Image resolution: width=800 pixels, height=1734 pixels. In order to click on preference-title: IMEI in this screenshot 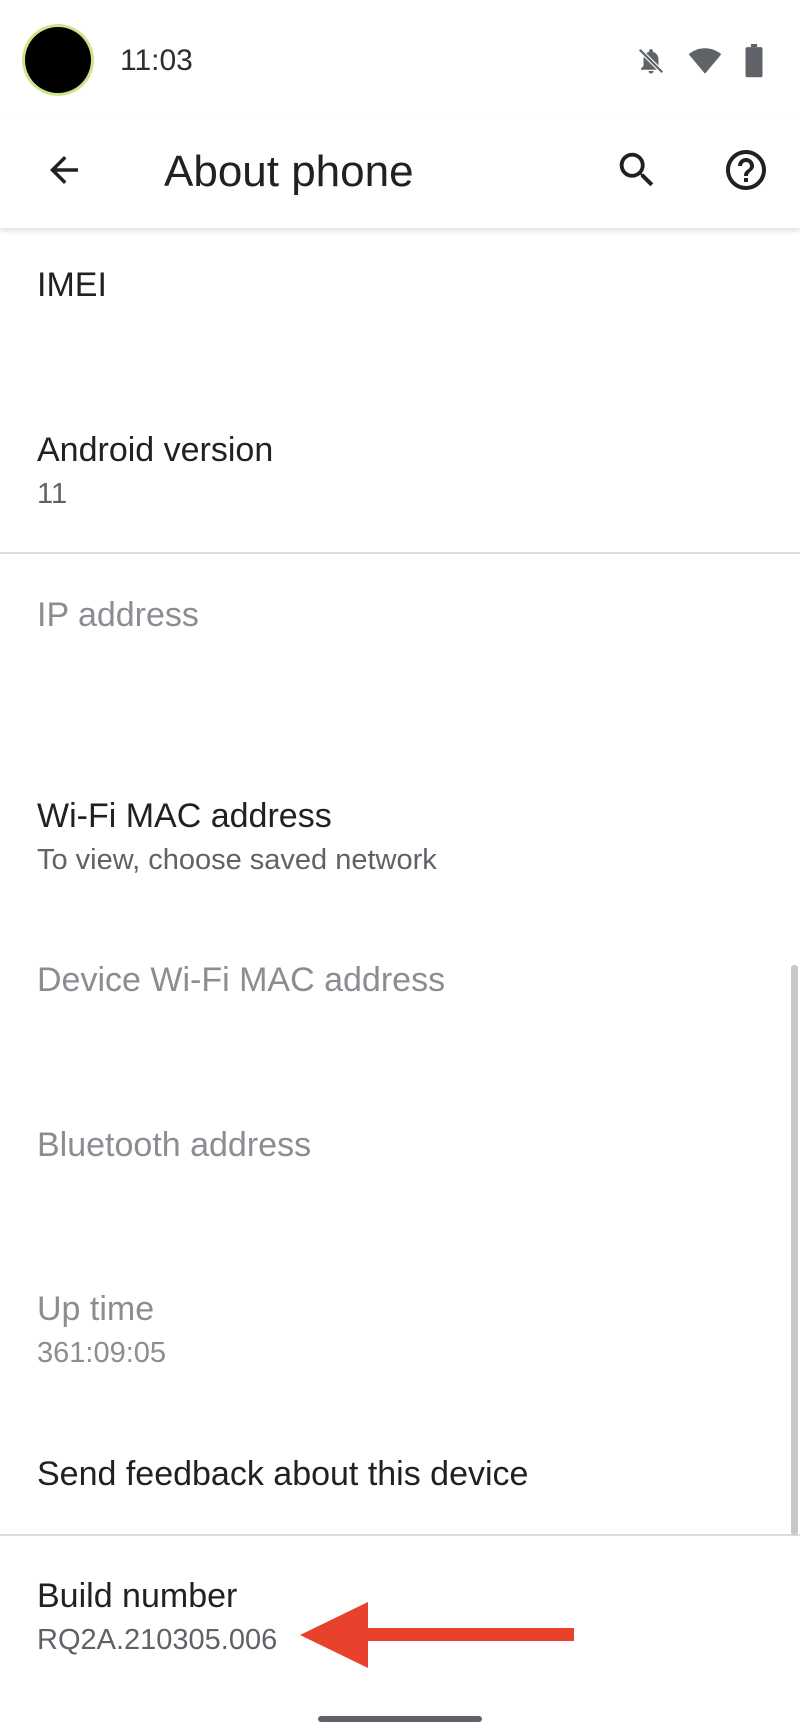, I will do `click(72, 285)`.